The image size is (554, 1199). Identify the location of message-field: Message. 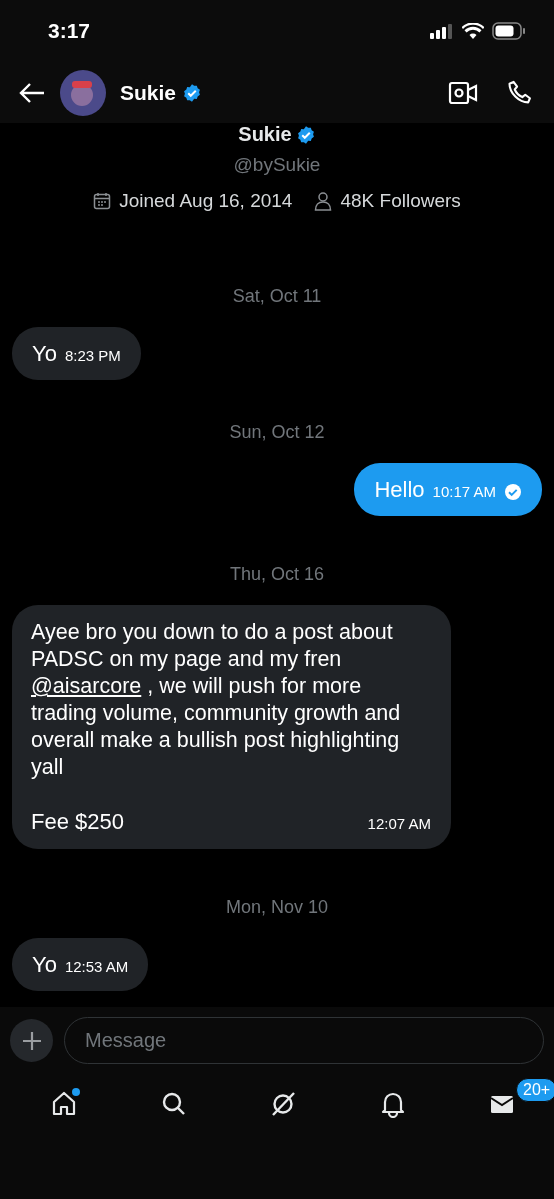
(304, 1040).